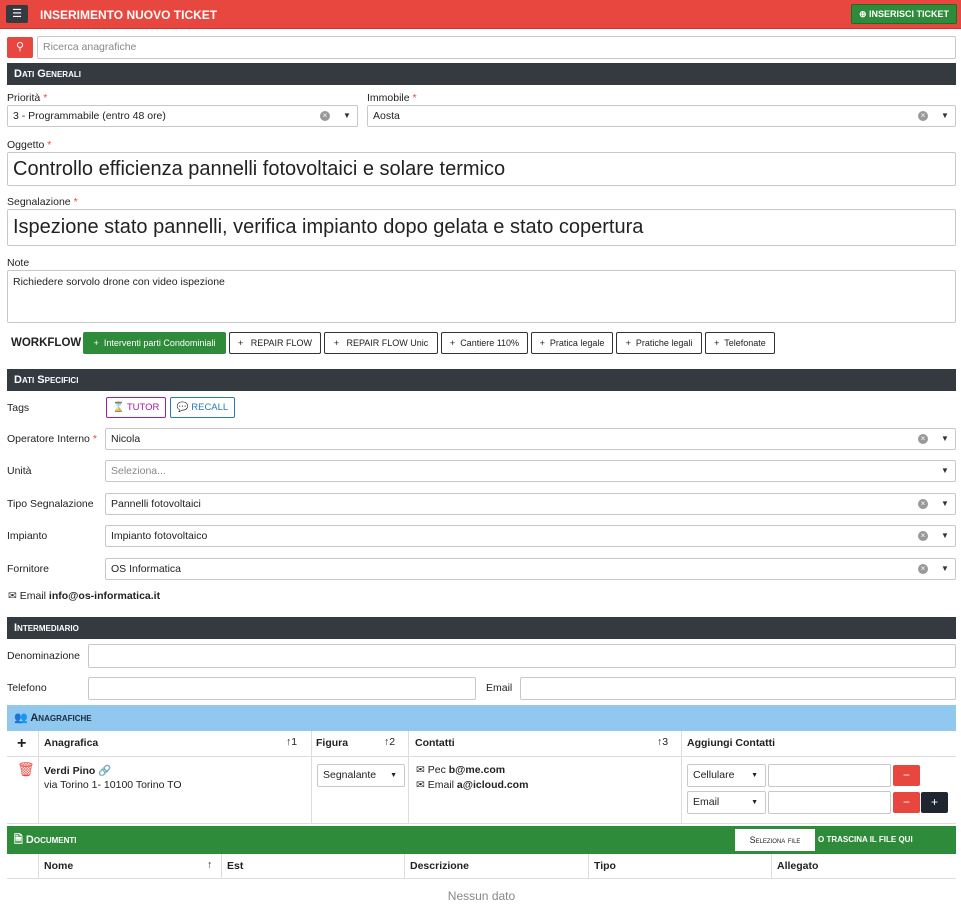 Image resolution: width=961 pixels, height=924 pixels. What do you see at coordinates (738, 688) in the screenshot?
I see `intermediario-email-input` at bounding box center [738, 688].